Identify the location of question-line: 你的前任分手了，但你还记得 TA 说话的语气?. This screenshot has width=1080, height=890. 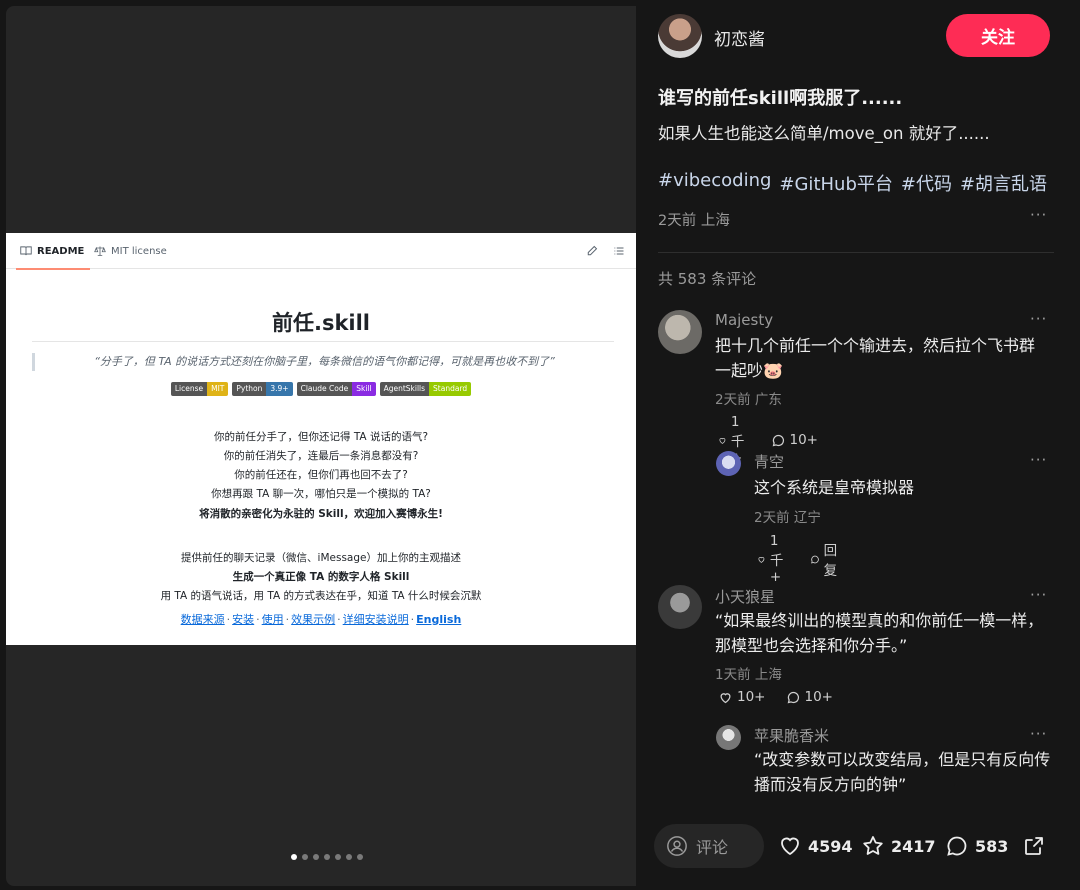
(321, 437).